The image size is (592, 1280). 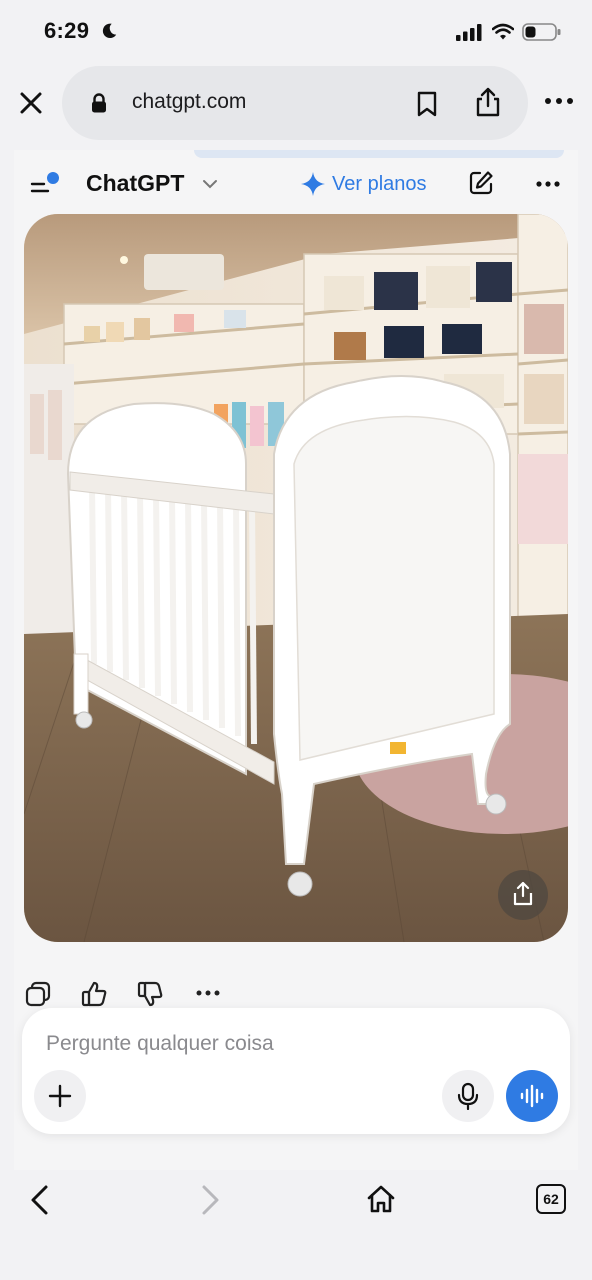 What do you see at coordinates (210, 1200) in the screenshot?
I see `forward-icon` at bounding box center [210, 1200].